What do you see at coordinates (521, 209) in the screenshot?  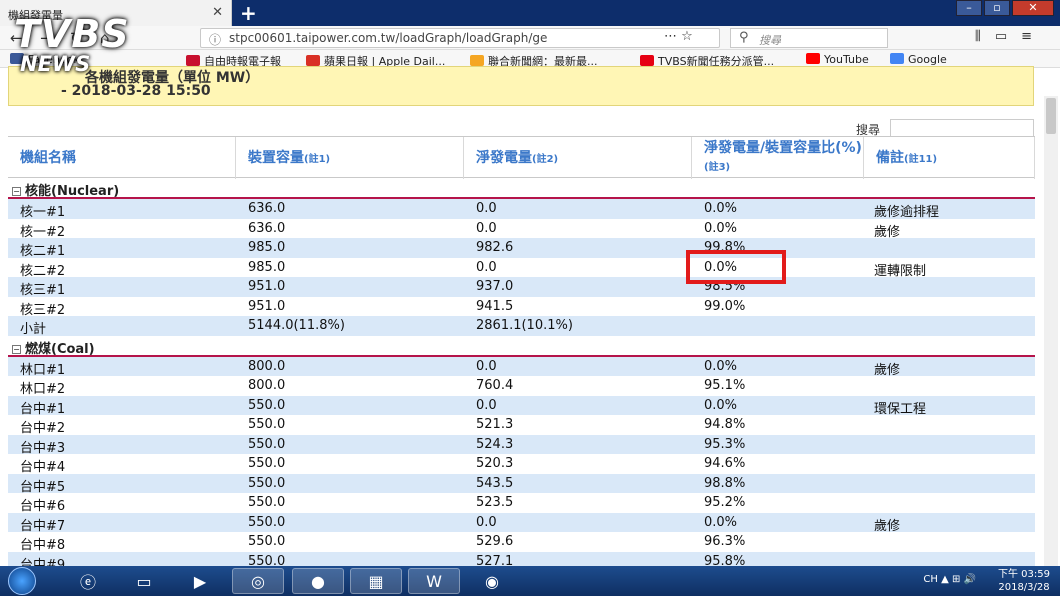 I see `table-row: 核一#1 636.0 0.0 0.0% 歲修逾排程` at bounding box center [521, 209].